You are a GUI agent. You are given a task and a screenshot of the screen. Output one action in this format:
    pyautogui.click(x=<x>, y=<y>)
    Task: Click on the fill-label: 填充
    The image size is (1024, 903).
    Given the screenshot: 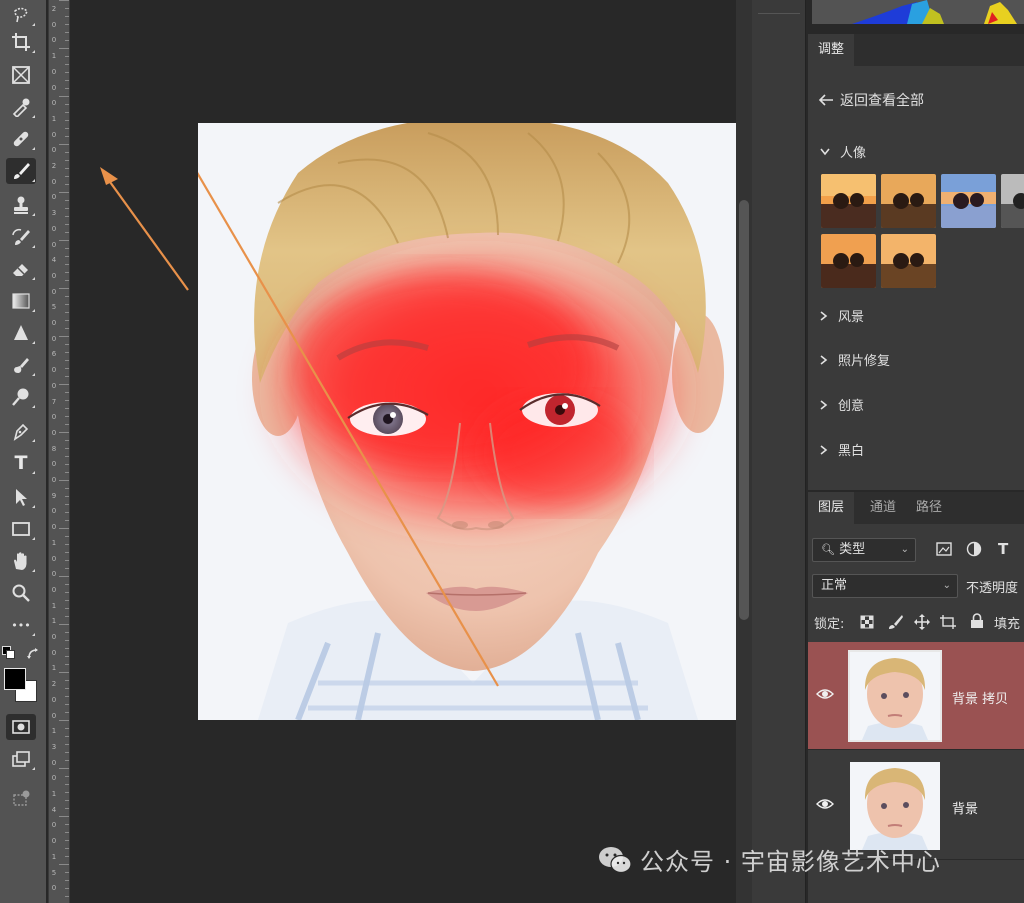 What is the action you would take?
    pyautogui.click(x=1007, y=624)
    